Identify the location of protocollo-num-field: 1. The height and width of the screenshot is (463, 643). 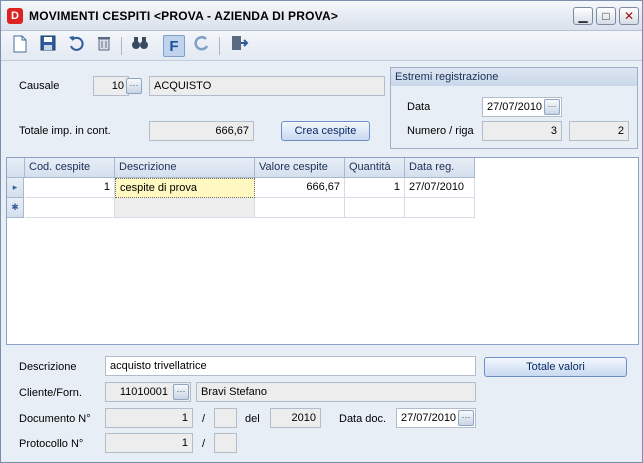
(149, 443).